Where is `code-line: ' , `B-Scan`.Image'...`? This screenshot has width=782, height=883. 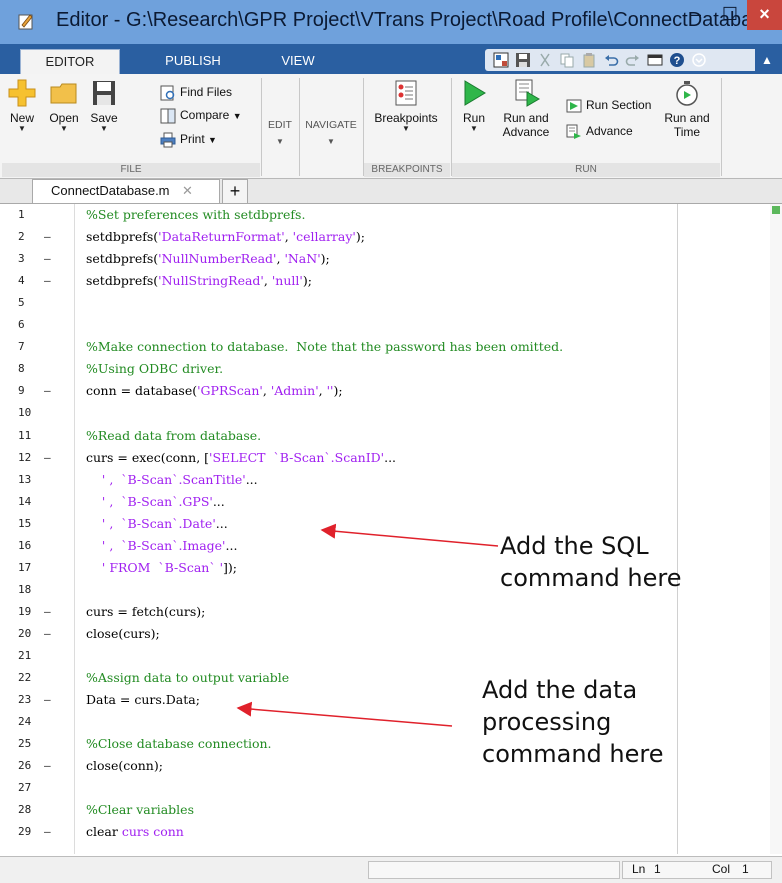
code-line: ' , `B-Scan`.Image'... is located at coordinates (162, 546).